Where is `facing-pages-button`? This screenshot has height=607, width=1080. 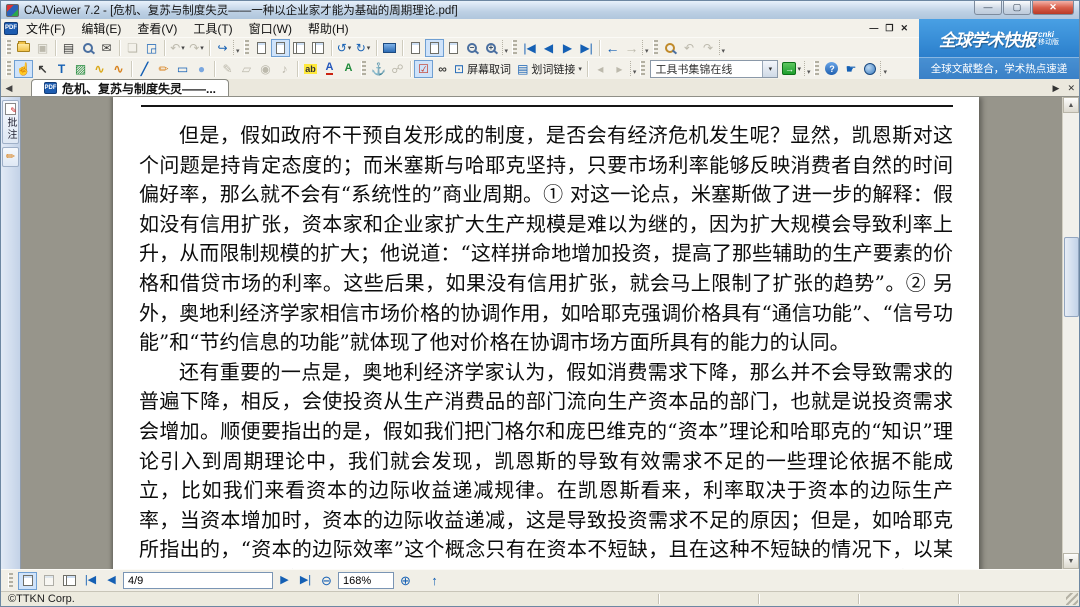 facing-pages-button is located at coordinates (299, 48).